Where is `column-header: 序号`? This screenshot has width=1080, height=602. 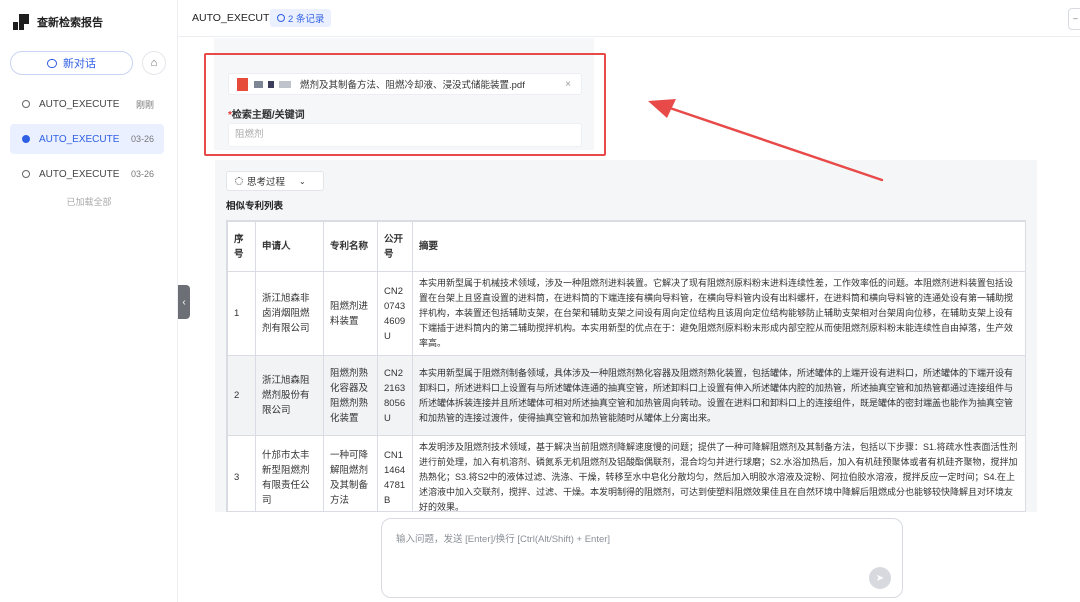
column-header: 序号 is located at coordinates (241, 246).